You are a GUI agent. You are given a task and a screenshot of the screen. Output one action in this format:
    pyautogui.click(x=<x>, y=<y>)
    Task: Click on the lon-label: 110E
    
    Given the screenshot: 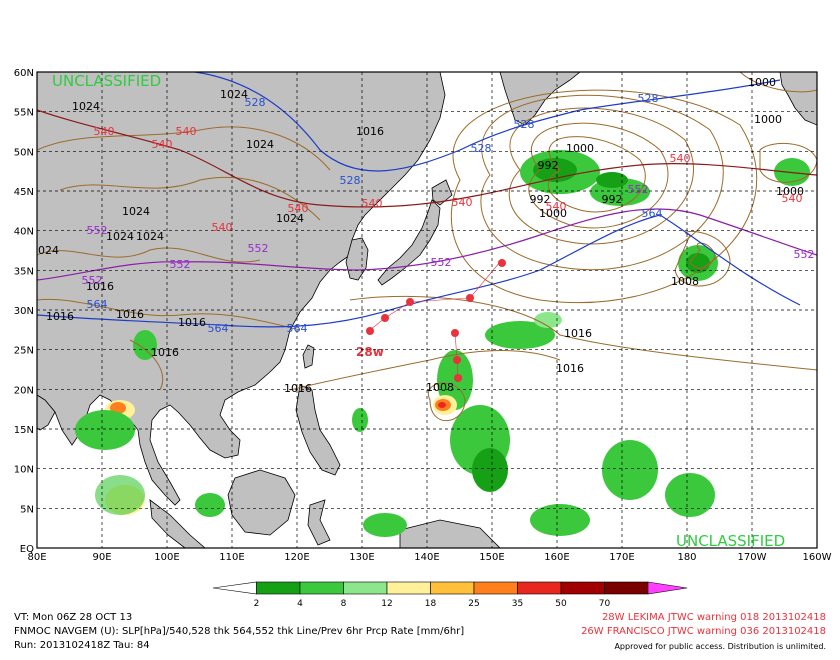 What is the action you would take?
    pyautogui.click(x=231, y=557)
    